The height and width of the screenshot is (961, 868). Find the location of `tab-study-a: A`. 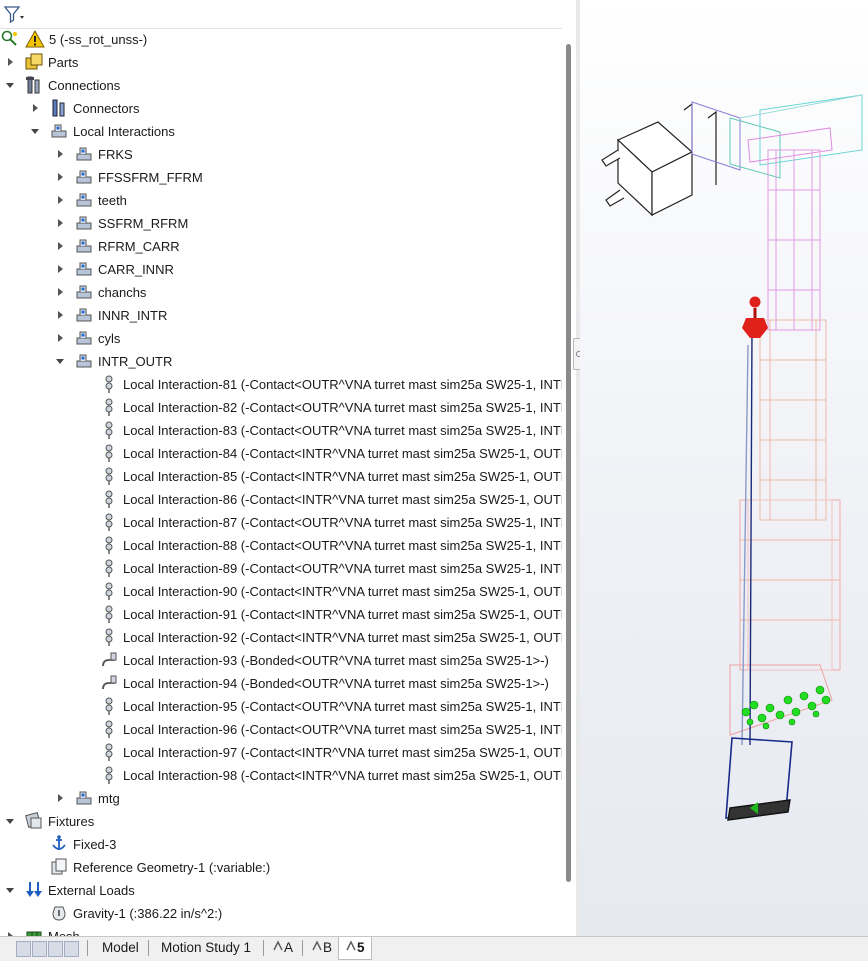

tab-study-a: A is located at coordinates (282, 948).